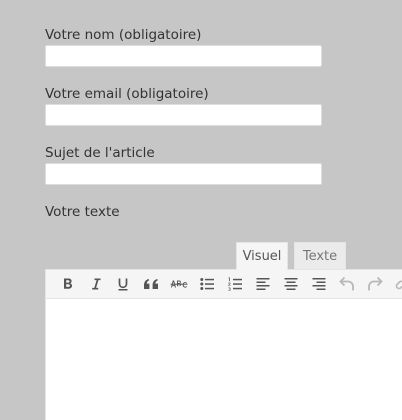 The width and height of the screenshot is (402, 420). I want to click on numbered-list-icon, so click(235, 284).